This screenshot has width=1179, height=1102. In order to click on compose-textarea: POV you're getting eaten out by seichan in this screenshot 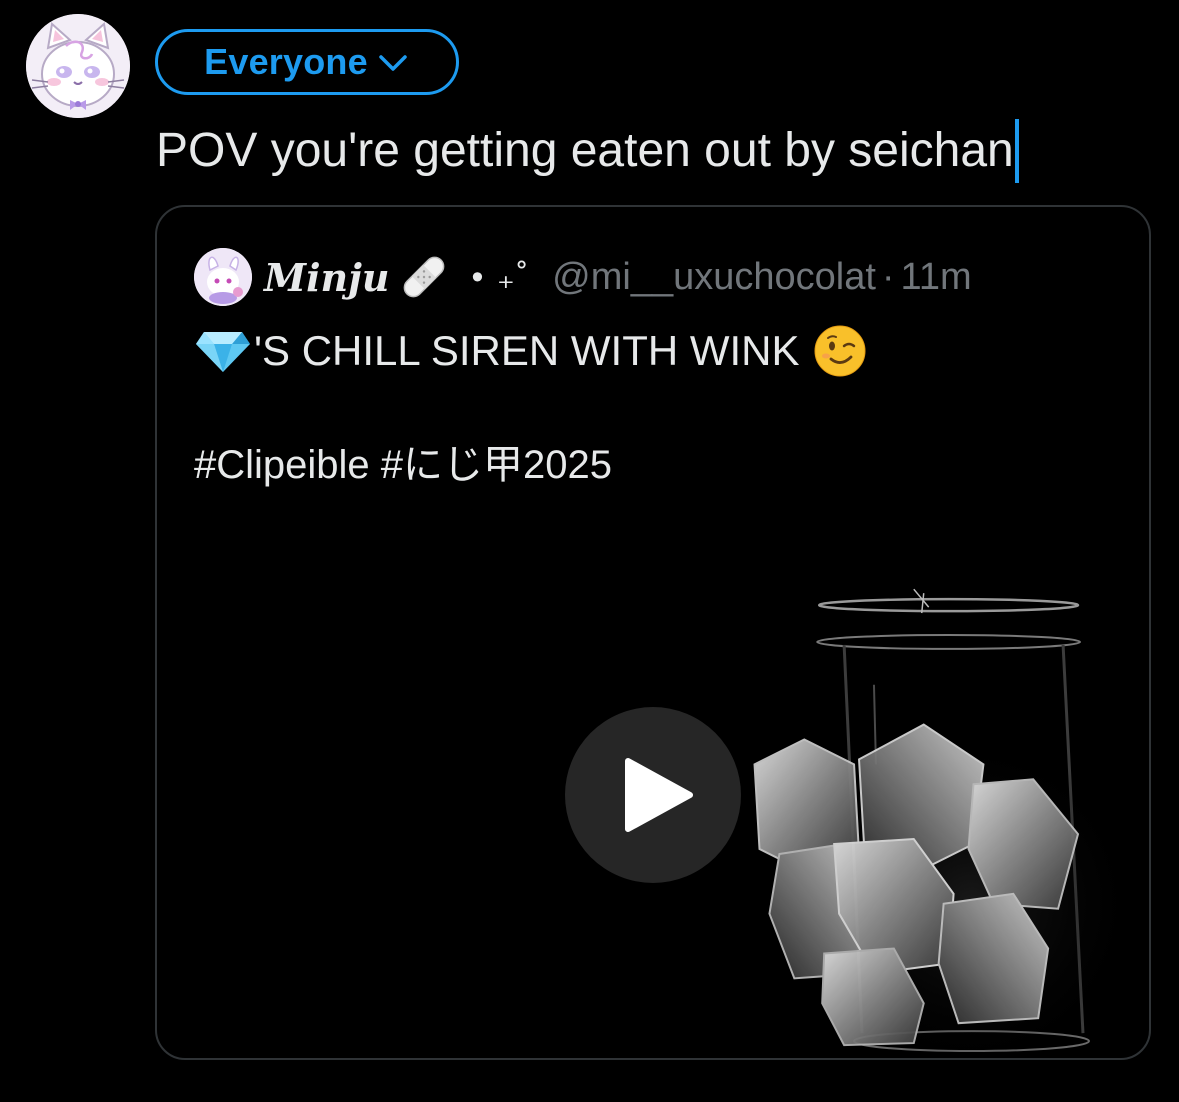, I will do `click(587, 151)`.